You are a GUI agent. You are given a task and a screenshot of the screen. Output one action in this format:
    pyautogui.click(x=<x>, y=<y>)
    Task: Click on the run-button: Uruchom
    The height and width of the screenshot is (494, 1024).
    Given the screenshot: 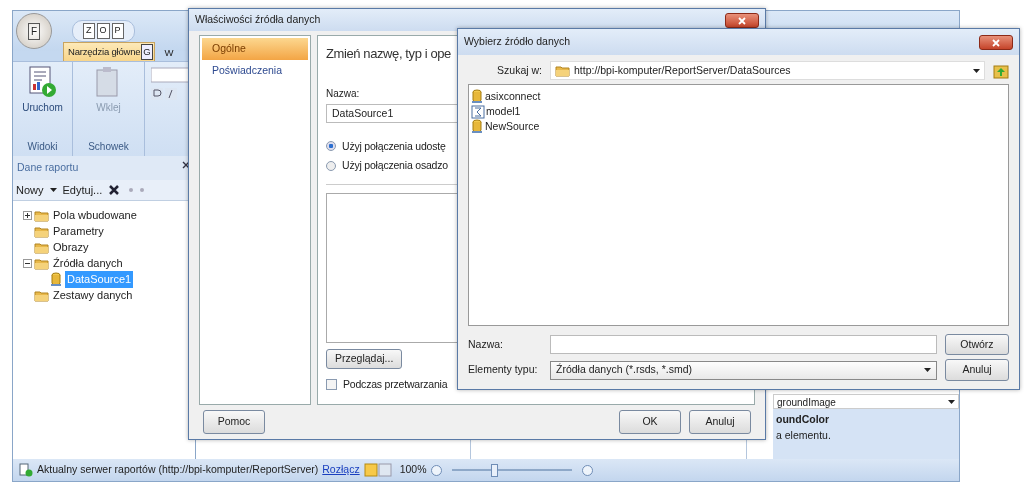 What is the action you would take?
    pyautogui.click(x=42, y=90)
    